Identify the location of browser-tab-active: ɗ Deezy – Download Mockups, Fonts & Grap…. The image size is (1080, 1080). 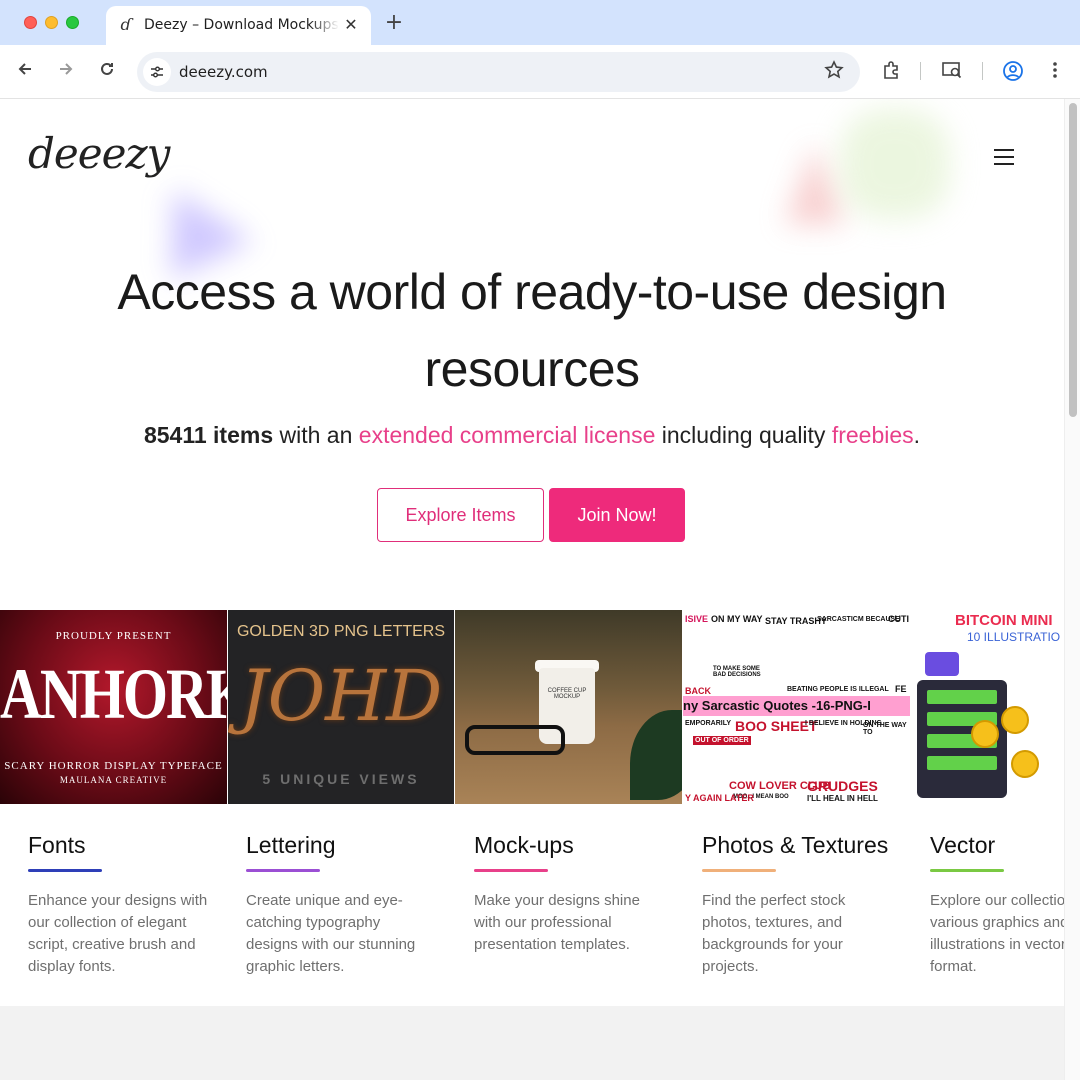
(238, 25).